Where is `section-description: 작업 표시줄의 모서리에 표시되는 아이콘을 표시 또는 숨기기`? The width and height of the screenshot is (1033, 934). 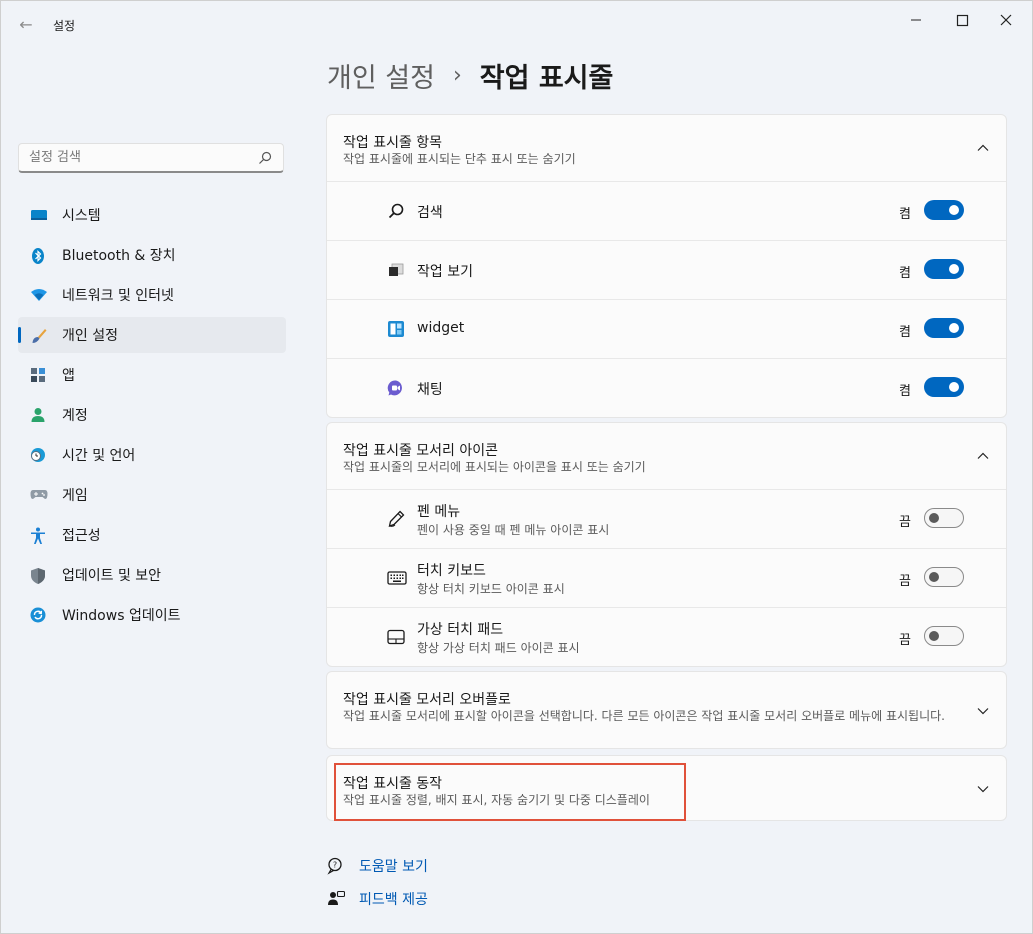 section-description: 작업 표시줄의 모서리에 표시되는 아이콘을 표시 또는 숨기기 is located at coordinates (494, 467).